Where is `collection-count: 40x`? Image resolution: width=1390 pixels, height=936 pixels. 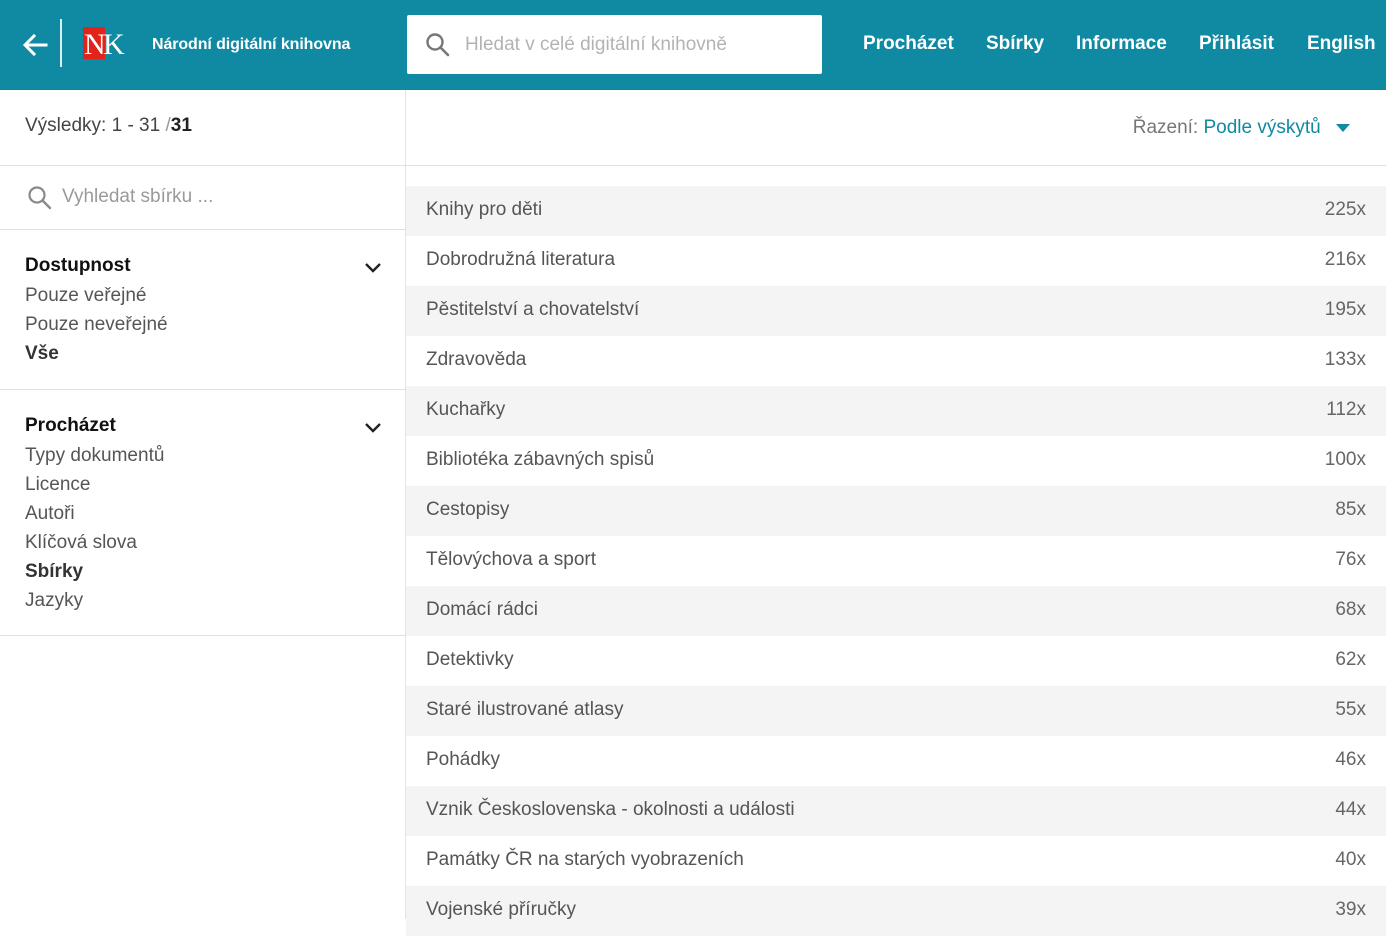
collection-count: 40x is located at coordinates (1350, 859).